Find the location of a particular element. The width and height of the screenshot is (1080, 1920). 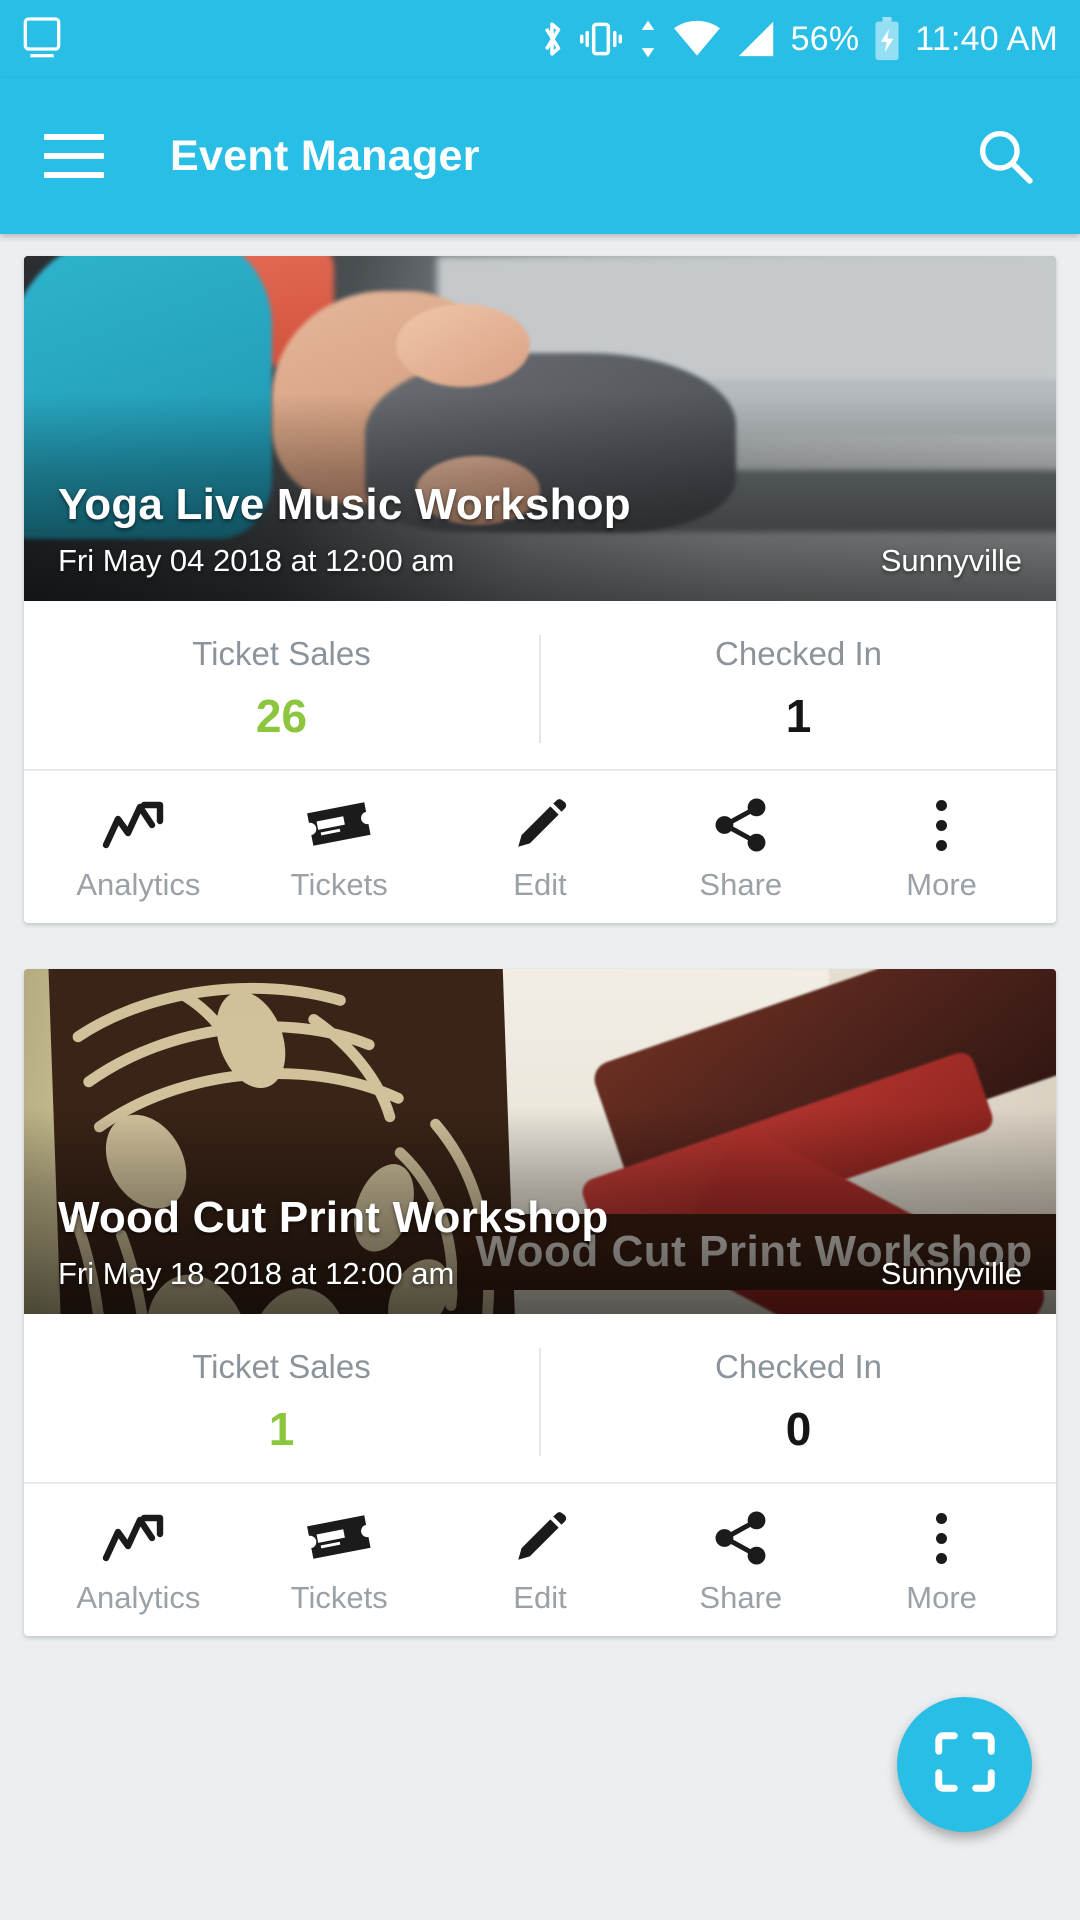

event-stats-row: Ticket Sales 1 Checked In 0 is located at coordinates (540, 1398).